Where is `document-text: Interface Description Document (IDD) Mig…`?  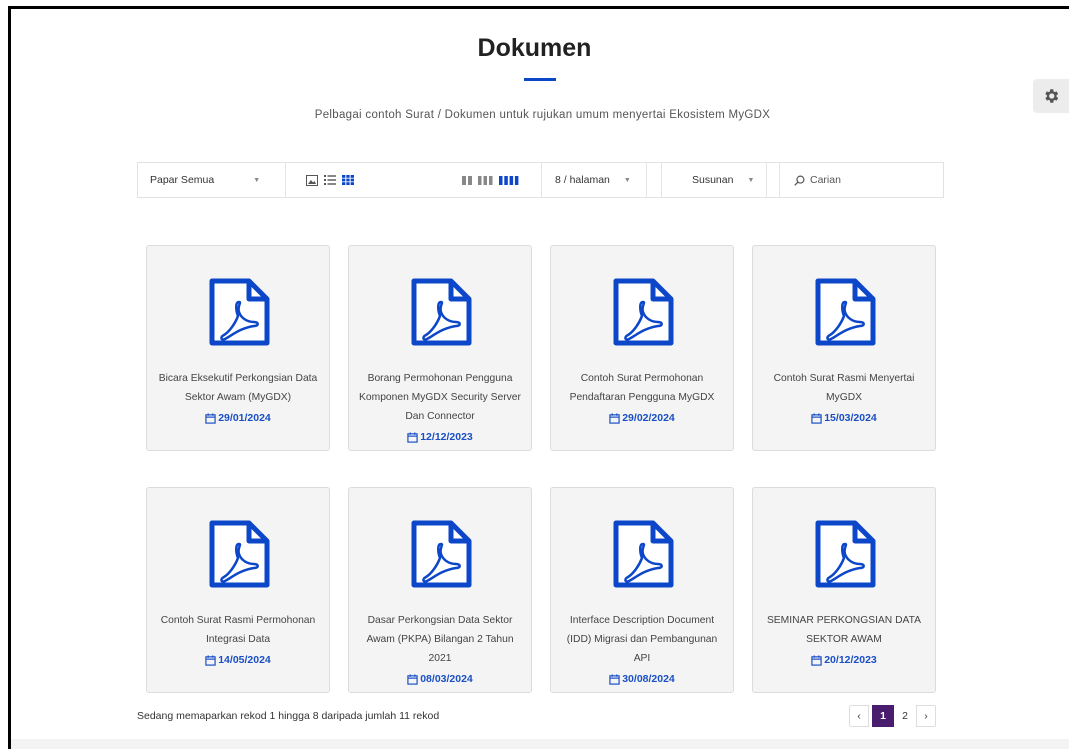 document-text: Interface Description Document (IDD) Mig… is located at coordinates (642, 650).